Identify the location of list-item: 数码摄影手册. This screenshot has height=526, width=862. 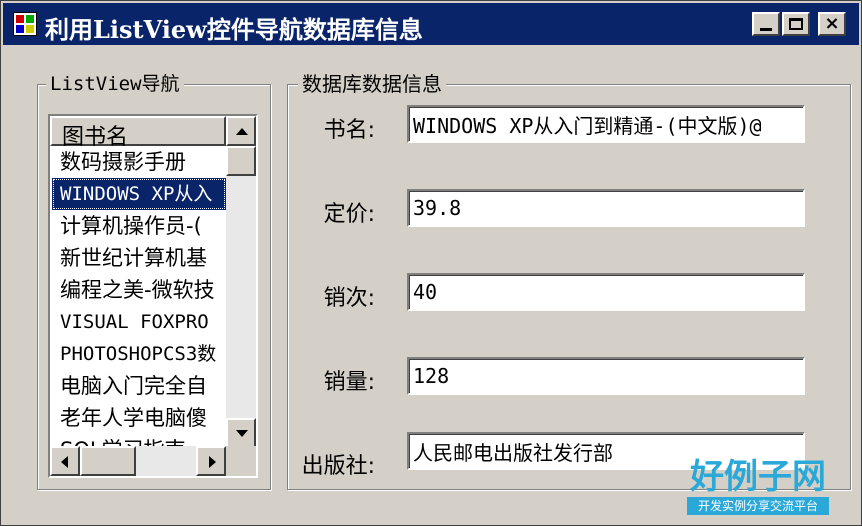
(139, 162).